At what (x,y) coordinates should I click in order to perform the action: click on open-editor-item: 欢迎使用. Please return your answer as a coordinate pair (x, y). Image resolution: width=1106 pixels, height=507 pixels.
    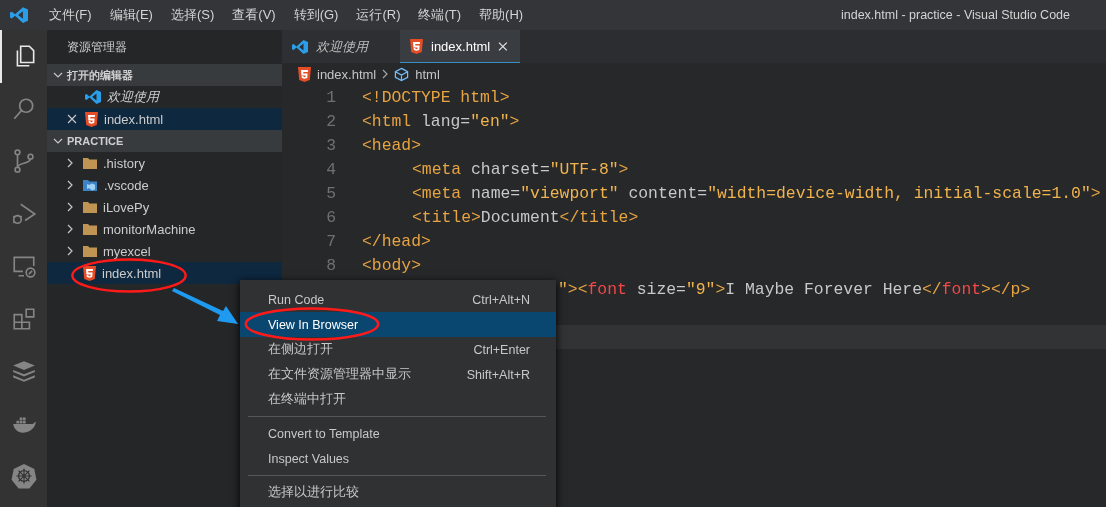
    Looking at the image, I should click on (164, 97).